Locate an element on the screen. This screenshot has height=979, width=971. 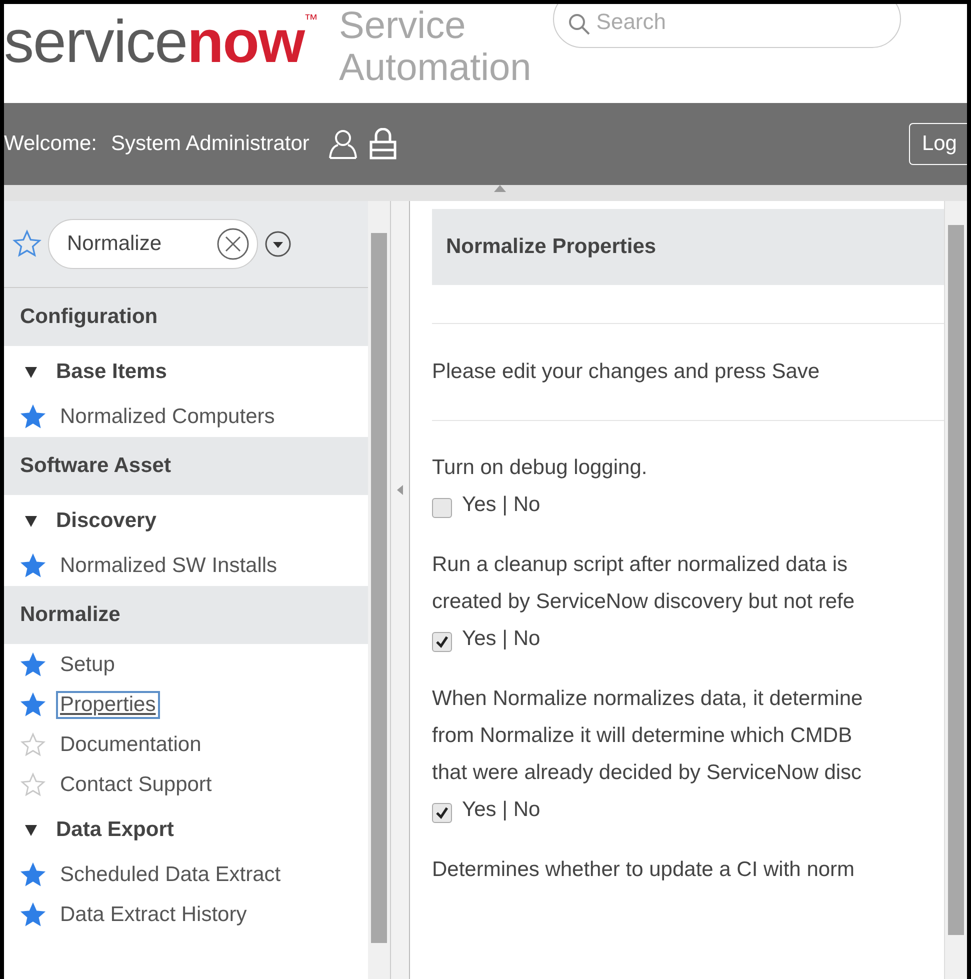
search-field: Search is located at coordinates (727, 26).